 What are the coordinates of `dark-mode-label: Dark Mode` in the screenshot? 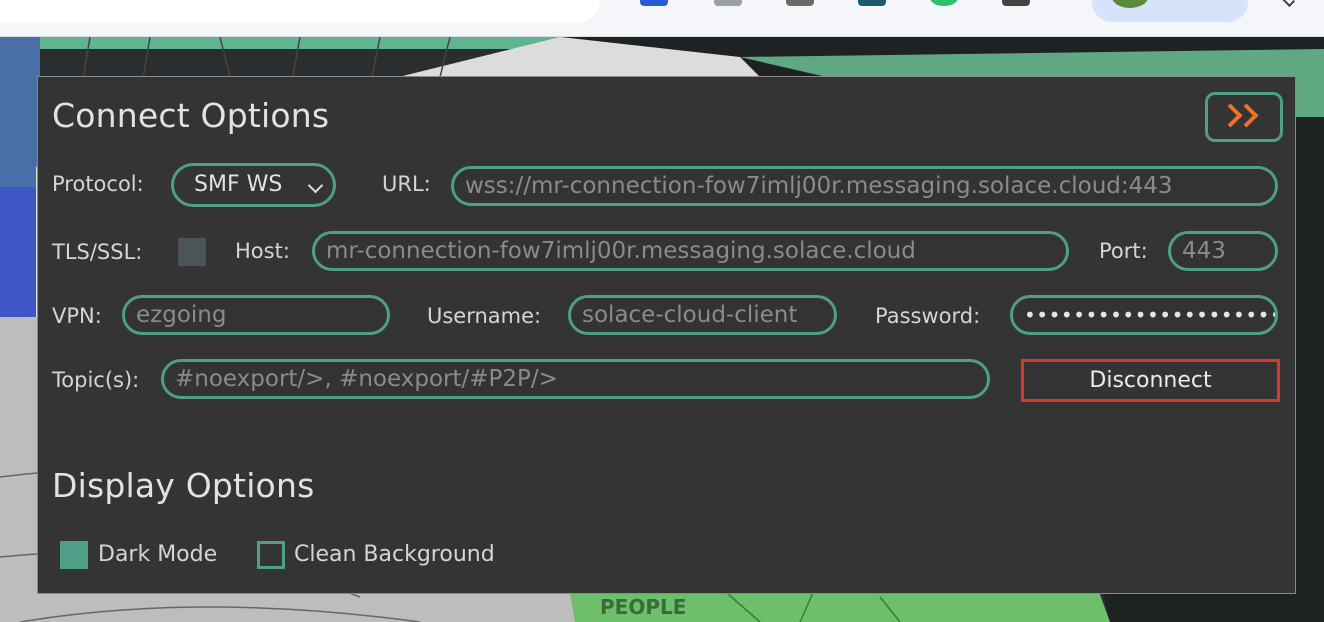 It's located at (157, 554).